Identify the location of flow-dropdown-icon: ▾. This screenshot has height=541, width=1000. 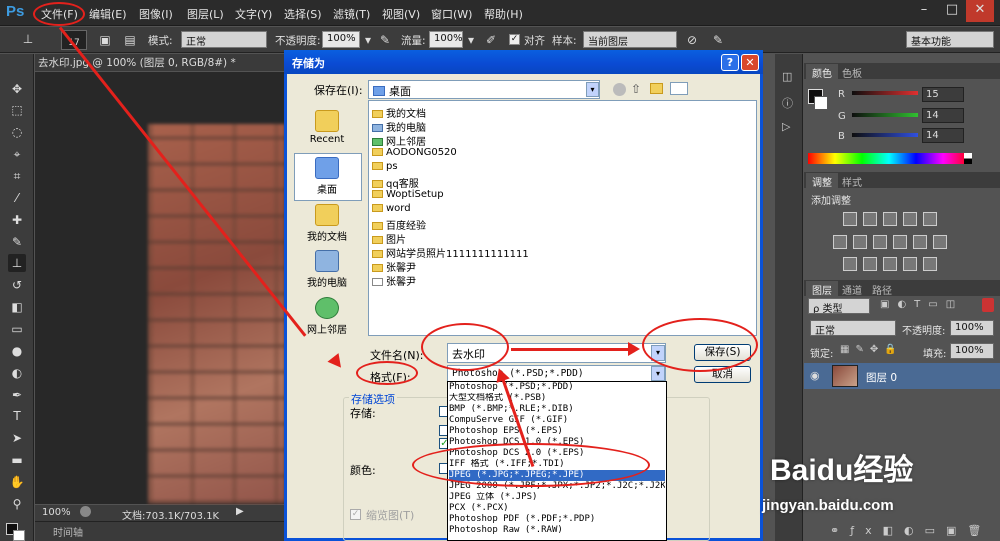
(471, 40).